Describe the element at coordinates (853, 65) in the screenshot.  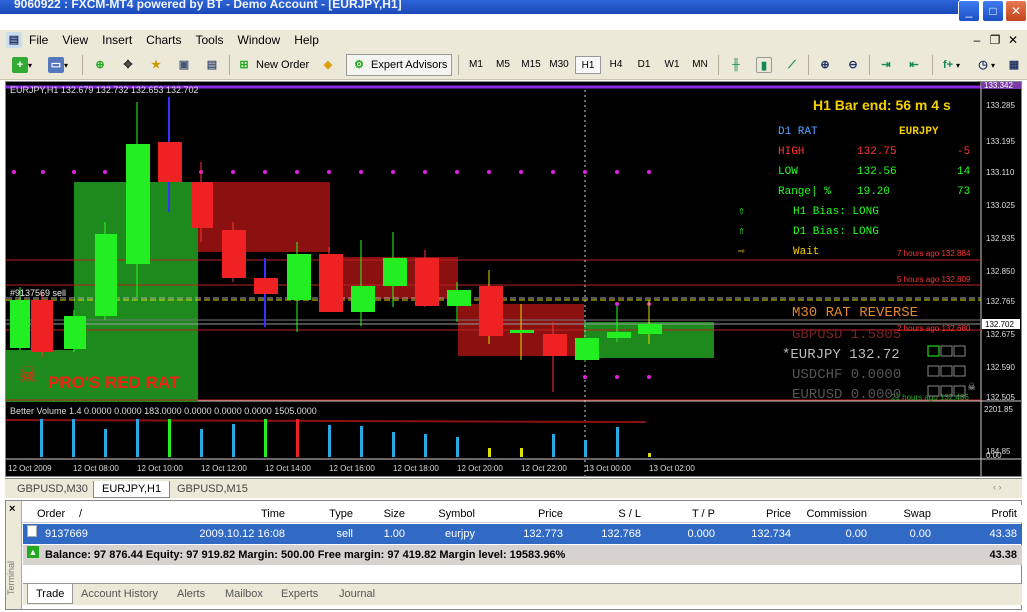
I see `zoom-out-icon: ⊖` at that location.